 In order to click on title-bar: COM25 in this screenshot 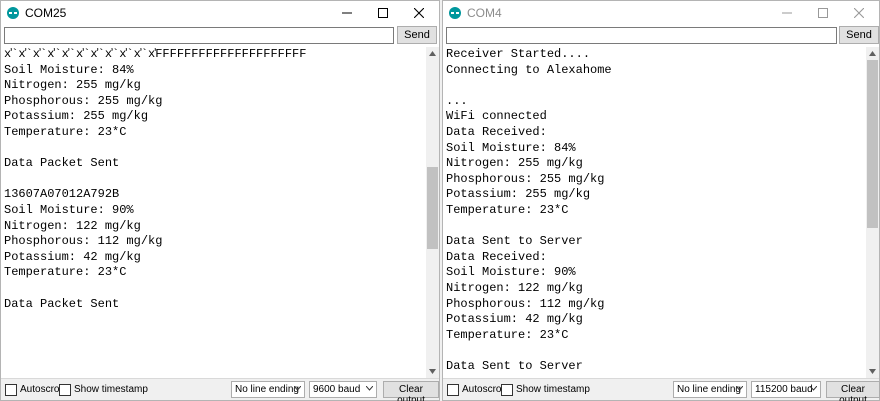, I will do `click(220, 13)`.